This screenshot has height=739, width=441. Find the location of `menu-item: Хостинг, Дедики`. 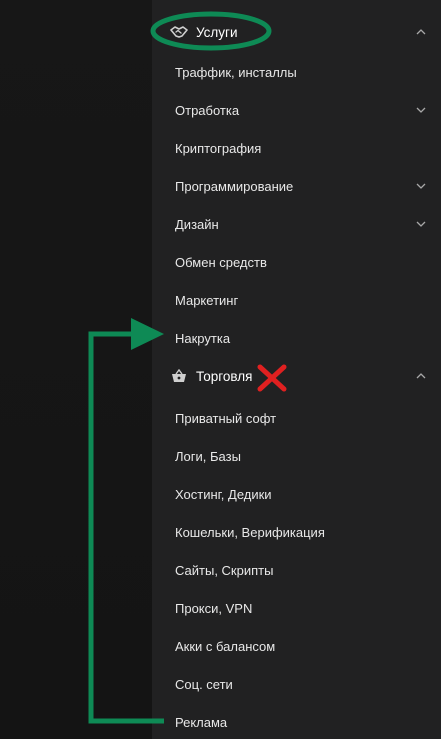

menu-item: Хостинг, Дедики is located at coordinates (296, 494).